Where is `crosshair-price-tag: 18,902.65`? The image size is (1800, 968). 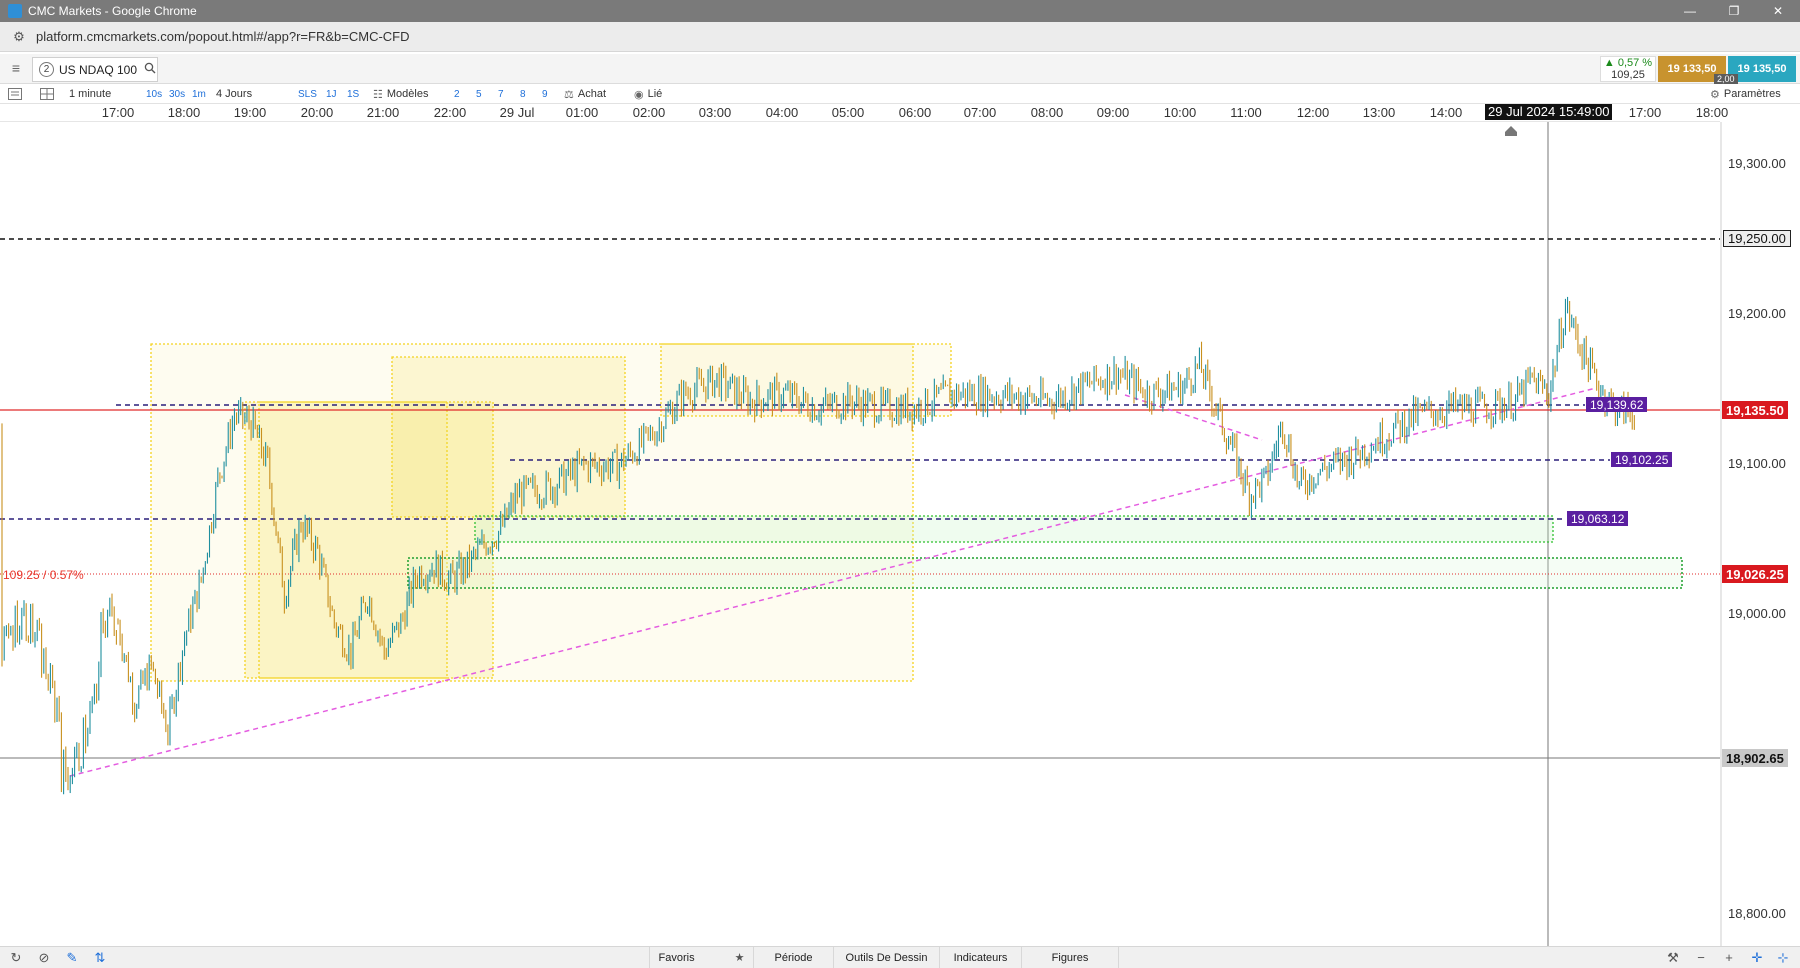 crosshair-price-tag: 18,902.65 is located at coordinates (1755, 758).